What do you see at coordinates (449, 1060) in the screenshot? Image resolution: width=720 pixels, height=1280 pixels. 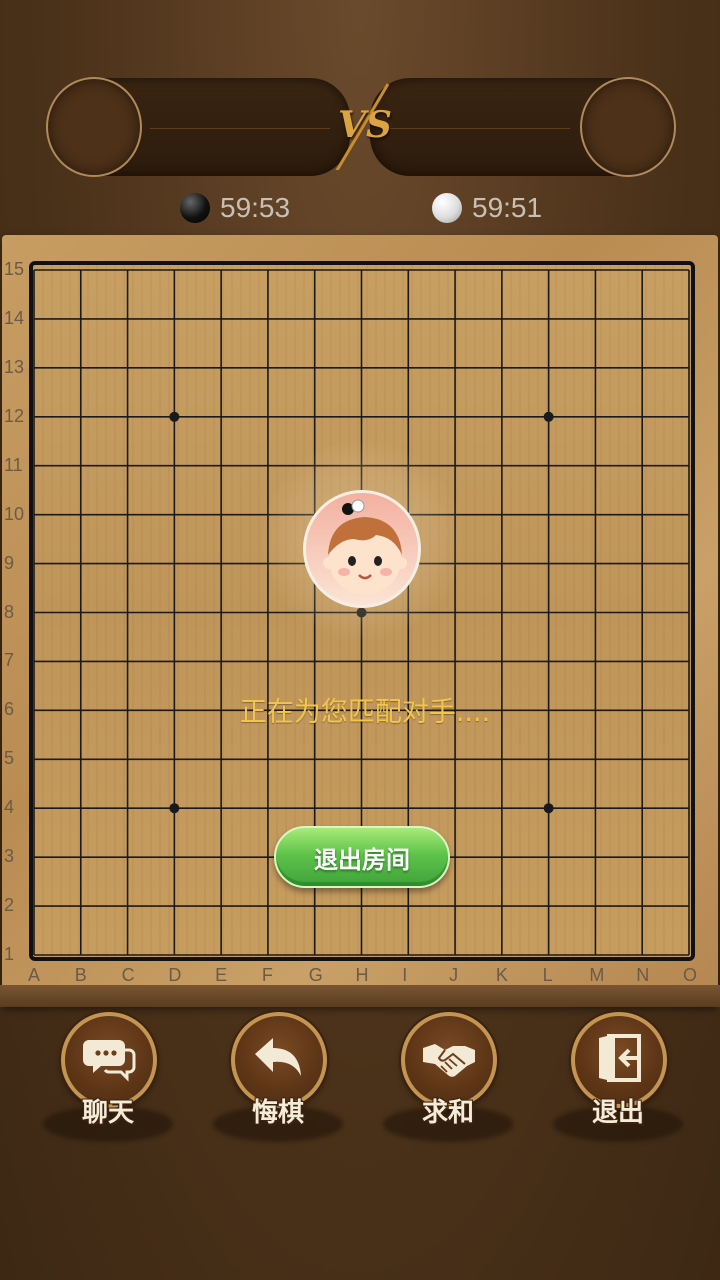 I see `handshake-icon` at bounding box center [449, 1060].